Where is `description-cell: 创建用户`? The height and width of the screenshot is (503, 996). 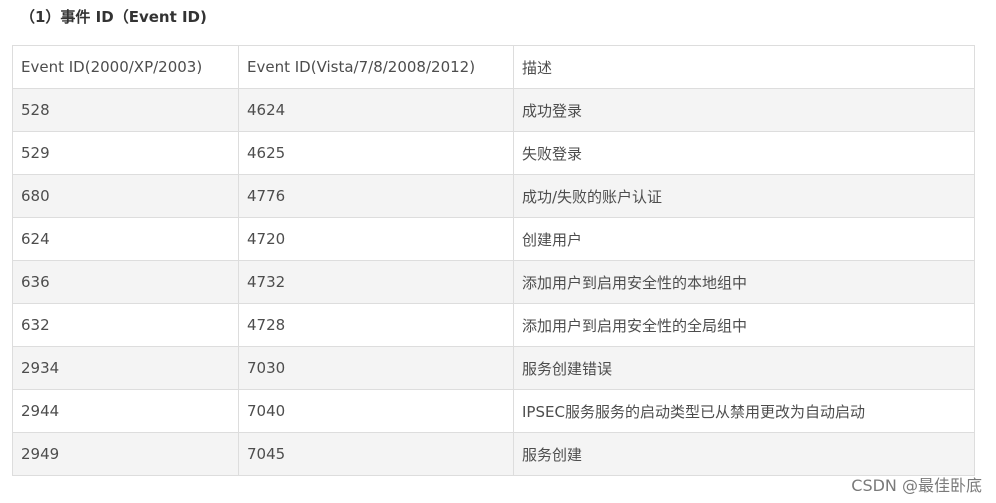
description-cell: 创建用户 is located at coordinates (744, 239).